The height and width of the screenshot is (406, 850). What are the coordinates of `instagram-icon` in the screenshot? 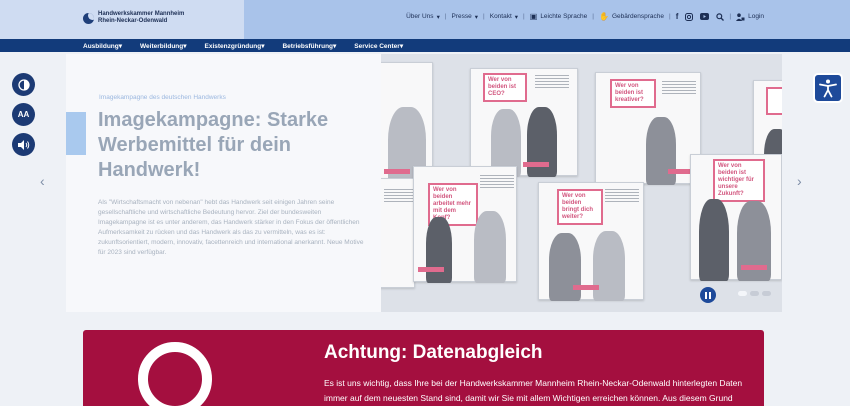 It's located at (689, 16).